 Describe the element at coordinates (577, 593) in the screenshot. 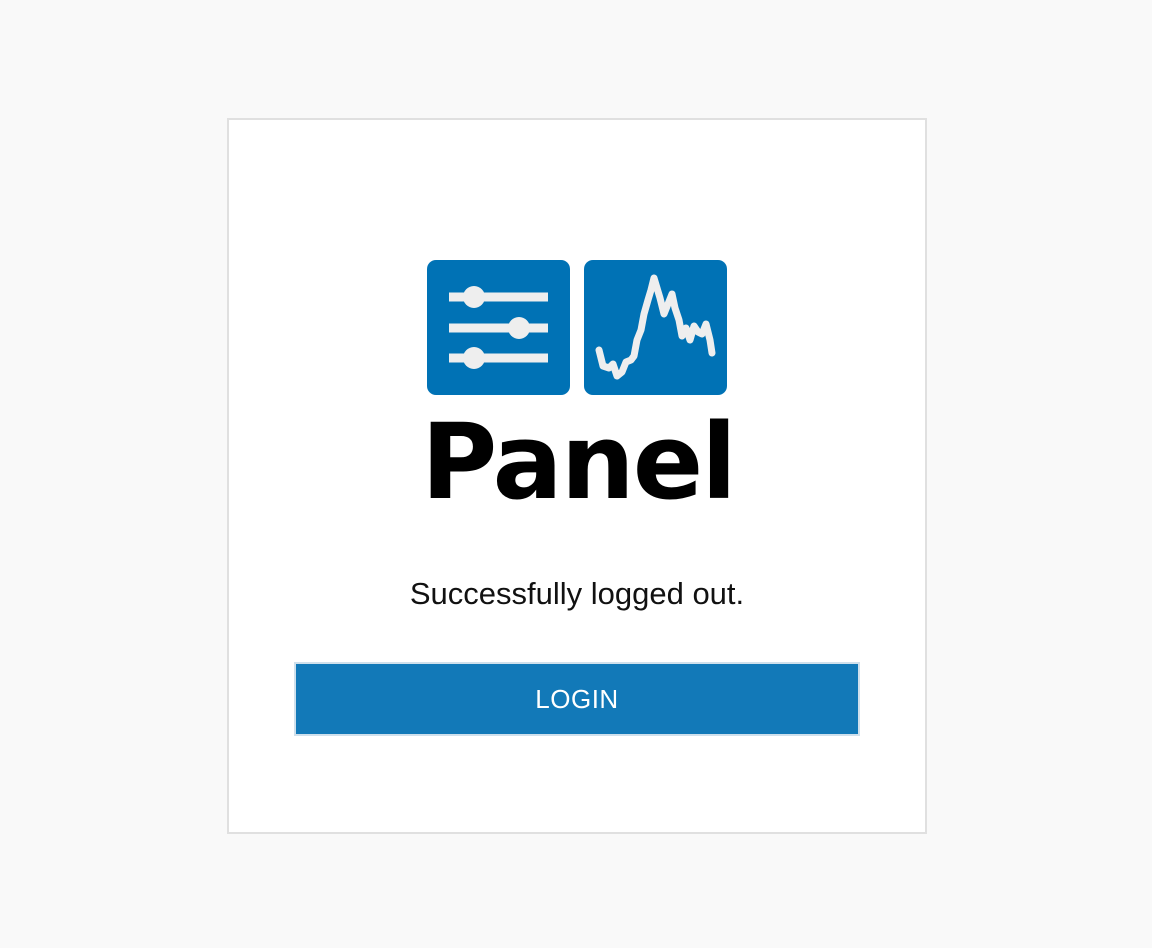

I see `logout-message: Successfully logged out.` at that location.